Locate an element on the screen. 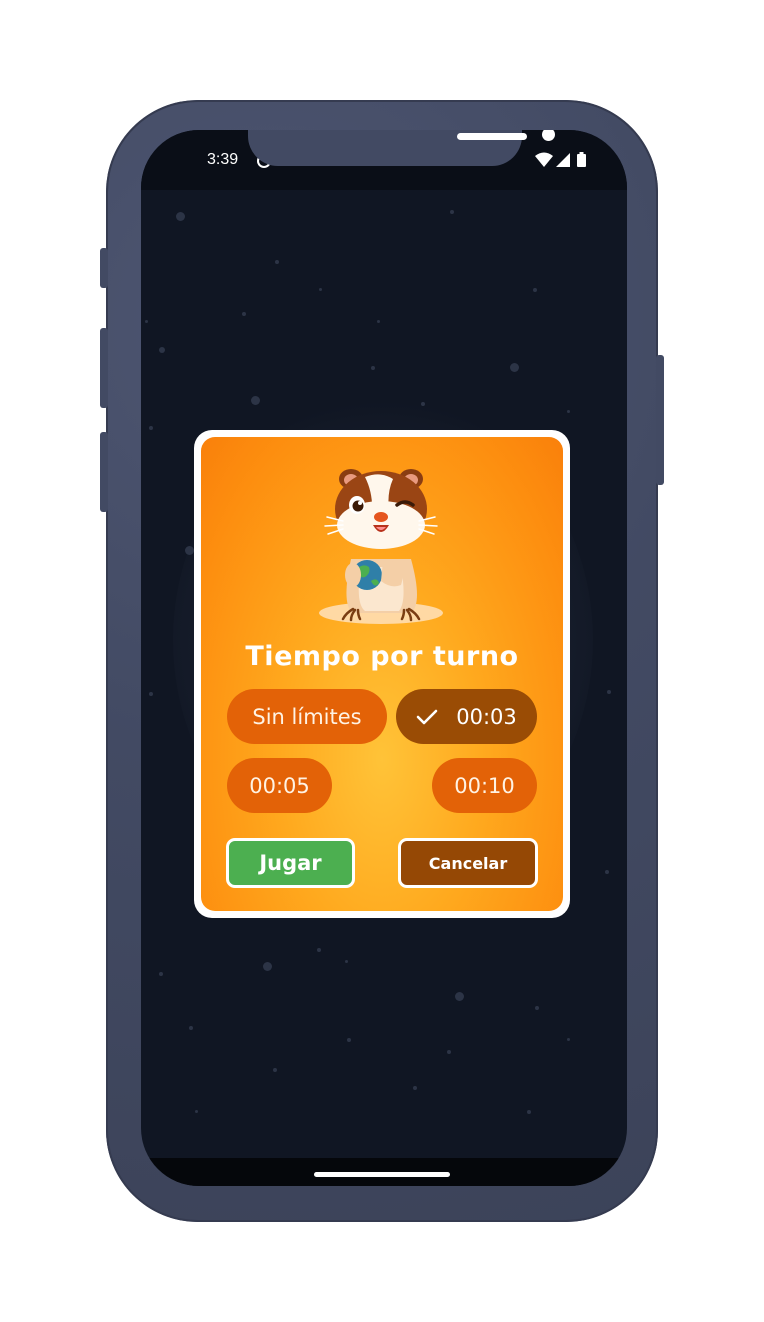 This screenshot has height=1322, width=764. option-5-seconds: 00:05 is located at coordinates (279, 785).